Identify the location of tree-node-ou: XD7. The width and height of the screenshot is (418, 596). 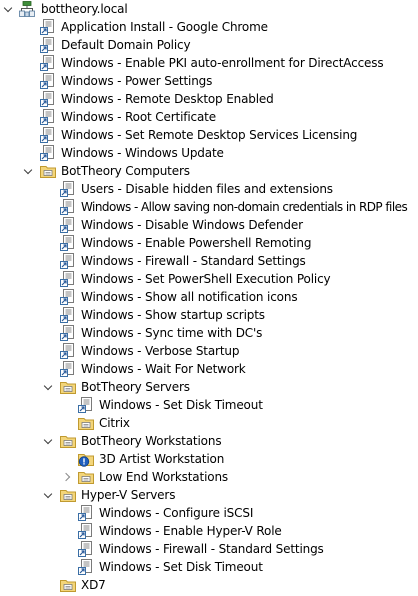
(209, 585).